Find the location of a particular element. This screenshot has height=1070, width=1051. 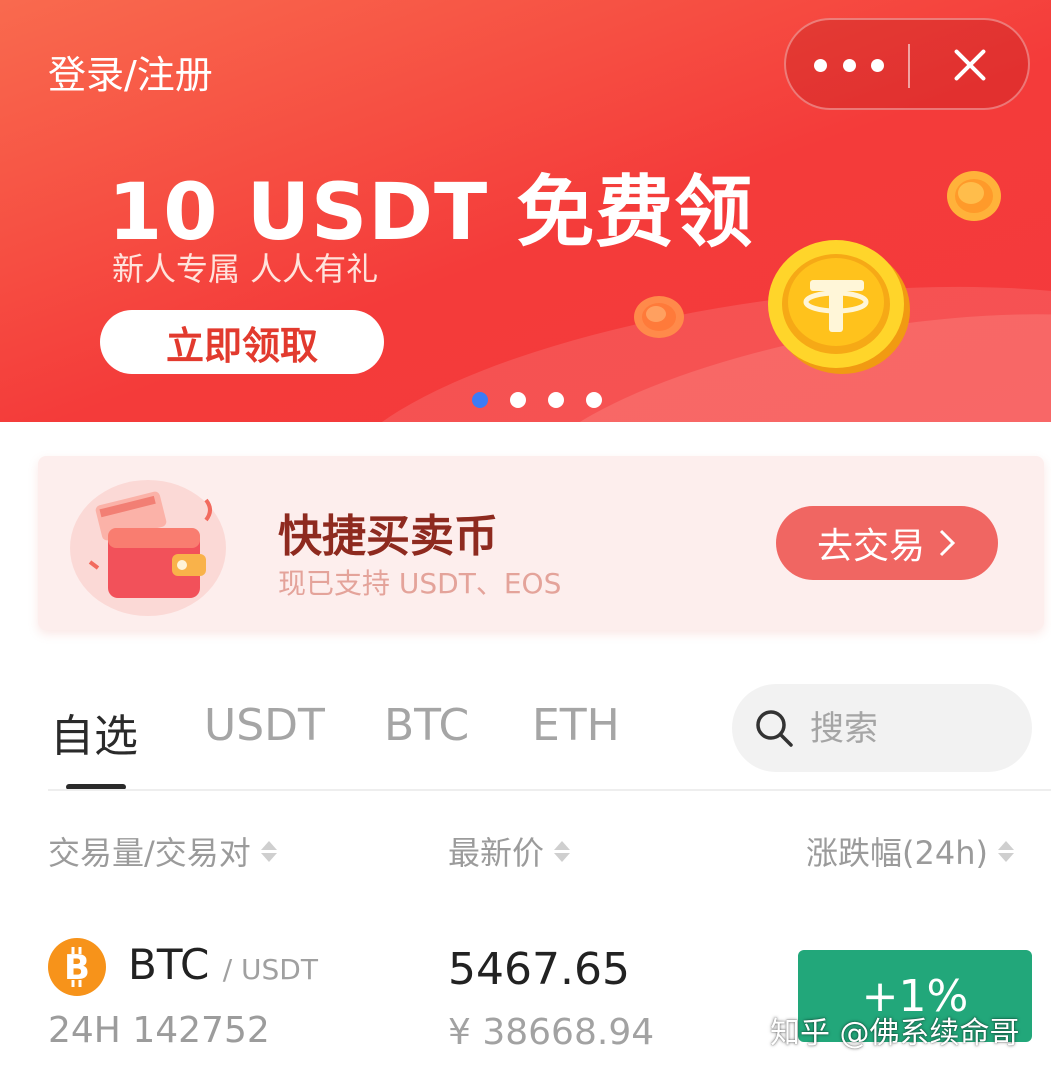

quick-trade-subtitle: 现已支持 USDT、EOS is located at coordinates (420, 583).